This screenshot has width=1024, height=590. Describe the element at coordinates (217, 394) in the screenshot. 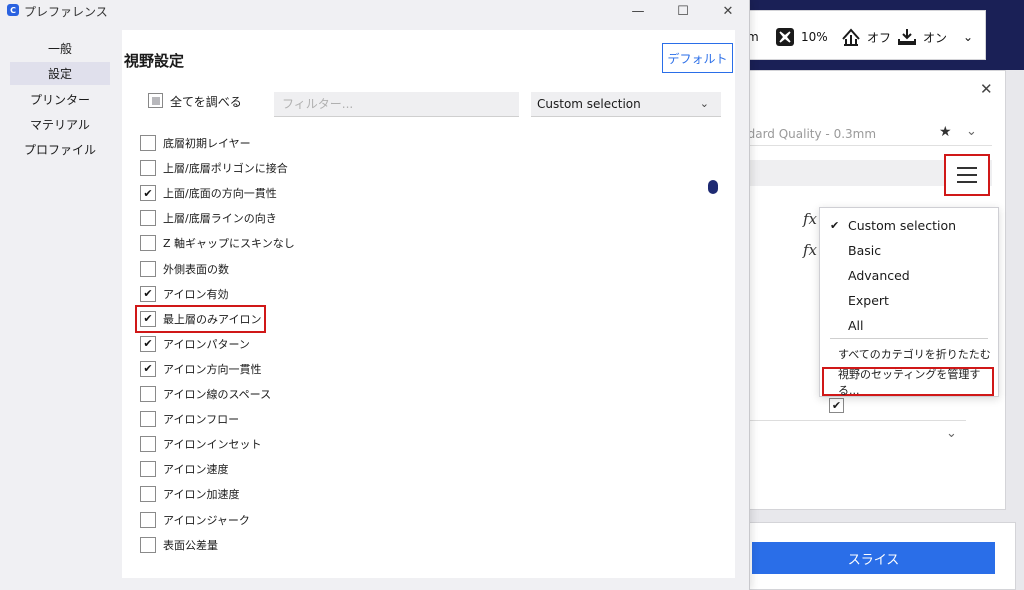

I see `setting-label: アイロン線のスペース` at that location.